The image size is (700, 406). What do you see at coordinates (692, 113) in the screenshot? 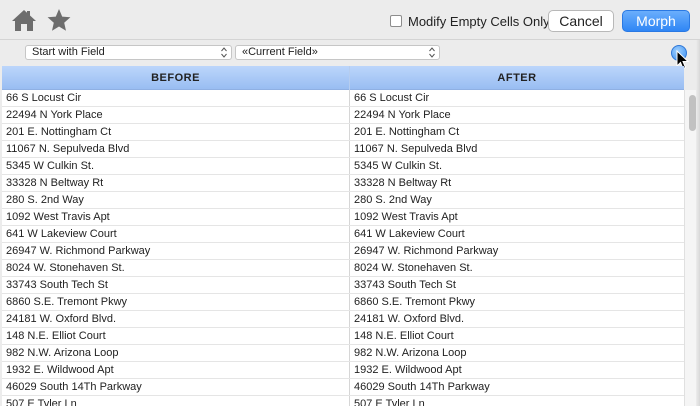
I see `scrollbar-thumb` at bounding box center [692, 113].